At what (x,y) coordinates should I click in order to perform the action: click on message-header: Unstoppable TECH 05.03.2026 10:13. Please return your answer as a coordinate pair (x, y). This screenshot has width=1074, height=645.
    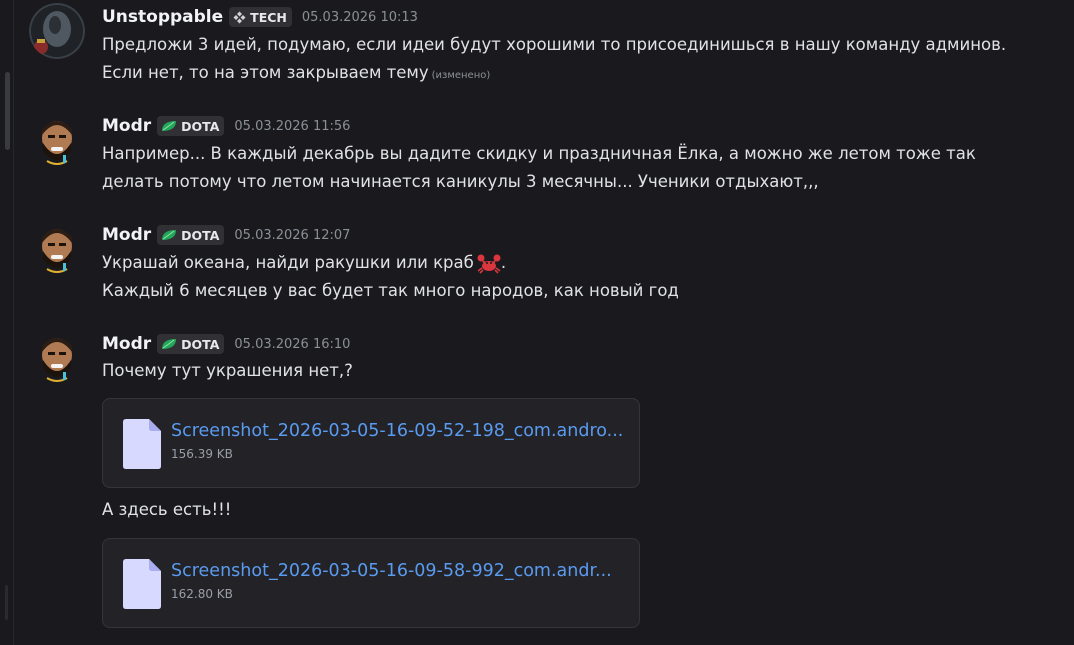
    Looking at the image, I should click on (260, 17).